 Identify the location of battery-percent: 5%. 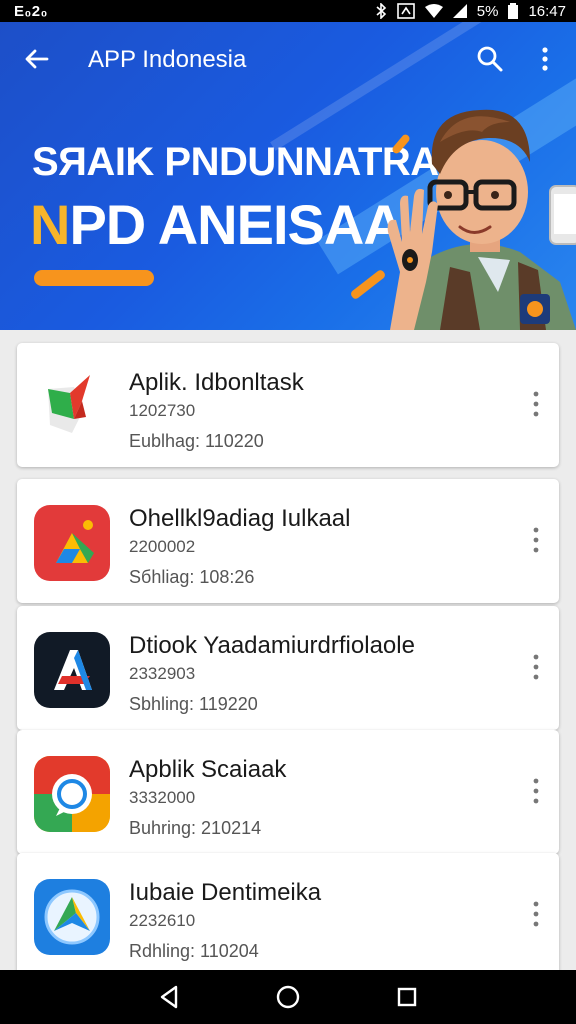
(487, 11).